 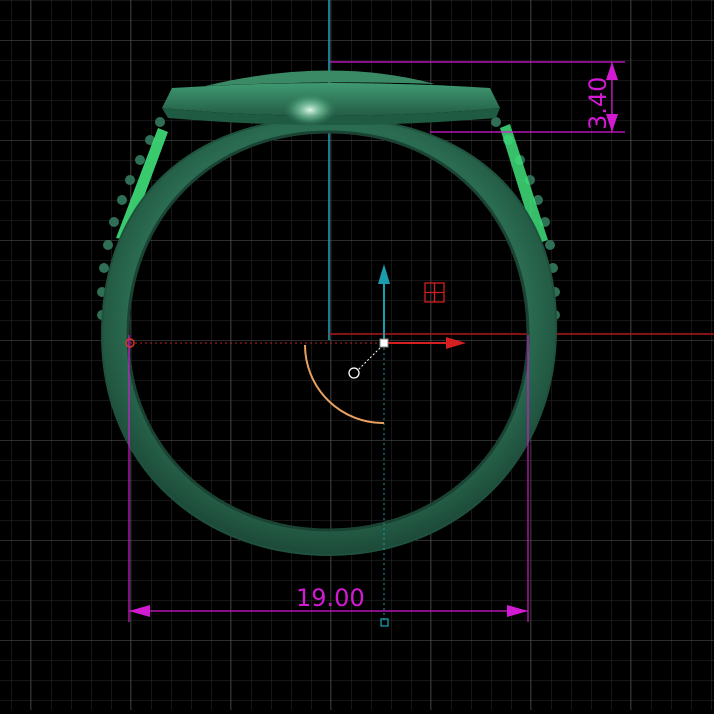 I want to click on shoulder-height-label: 3.40, so click(x=598, y=103).